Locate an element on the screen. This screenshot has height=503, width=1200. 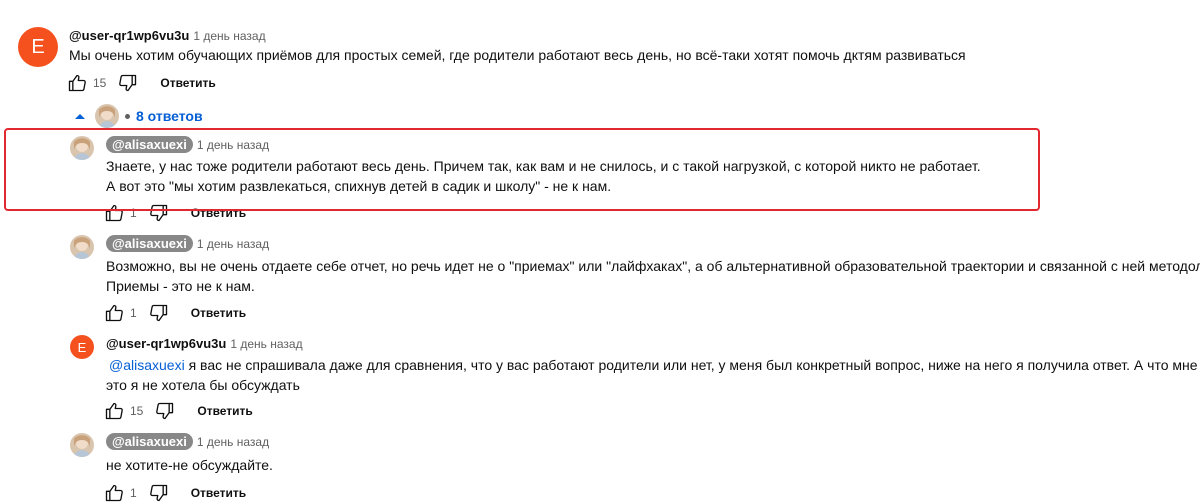
dot-separator is located at coordinates (127, 116).